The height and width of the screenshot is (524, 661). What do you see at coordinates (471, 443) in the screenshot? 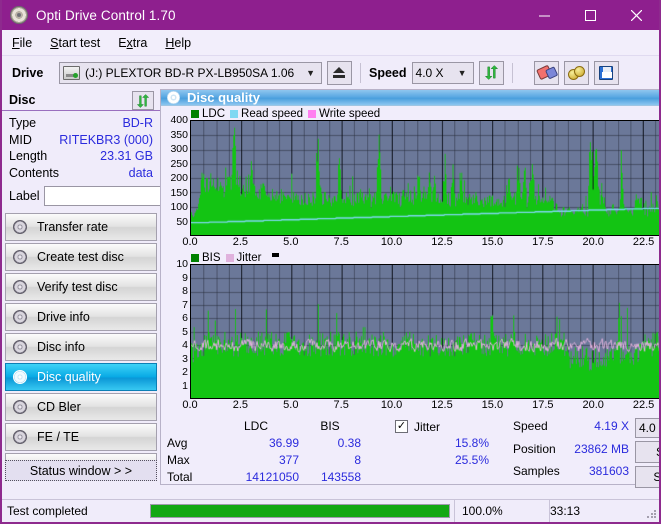
I see `jitter-avg-value: 15.8%` at bounding box center [471, 443].